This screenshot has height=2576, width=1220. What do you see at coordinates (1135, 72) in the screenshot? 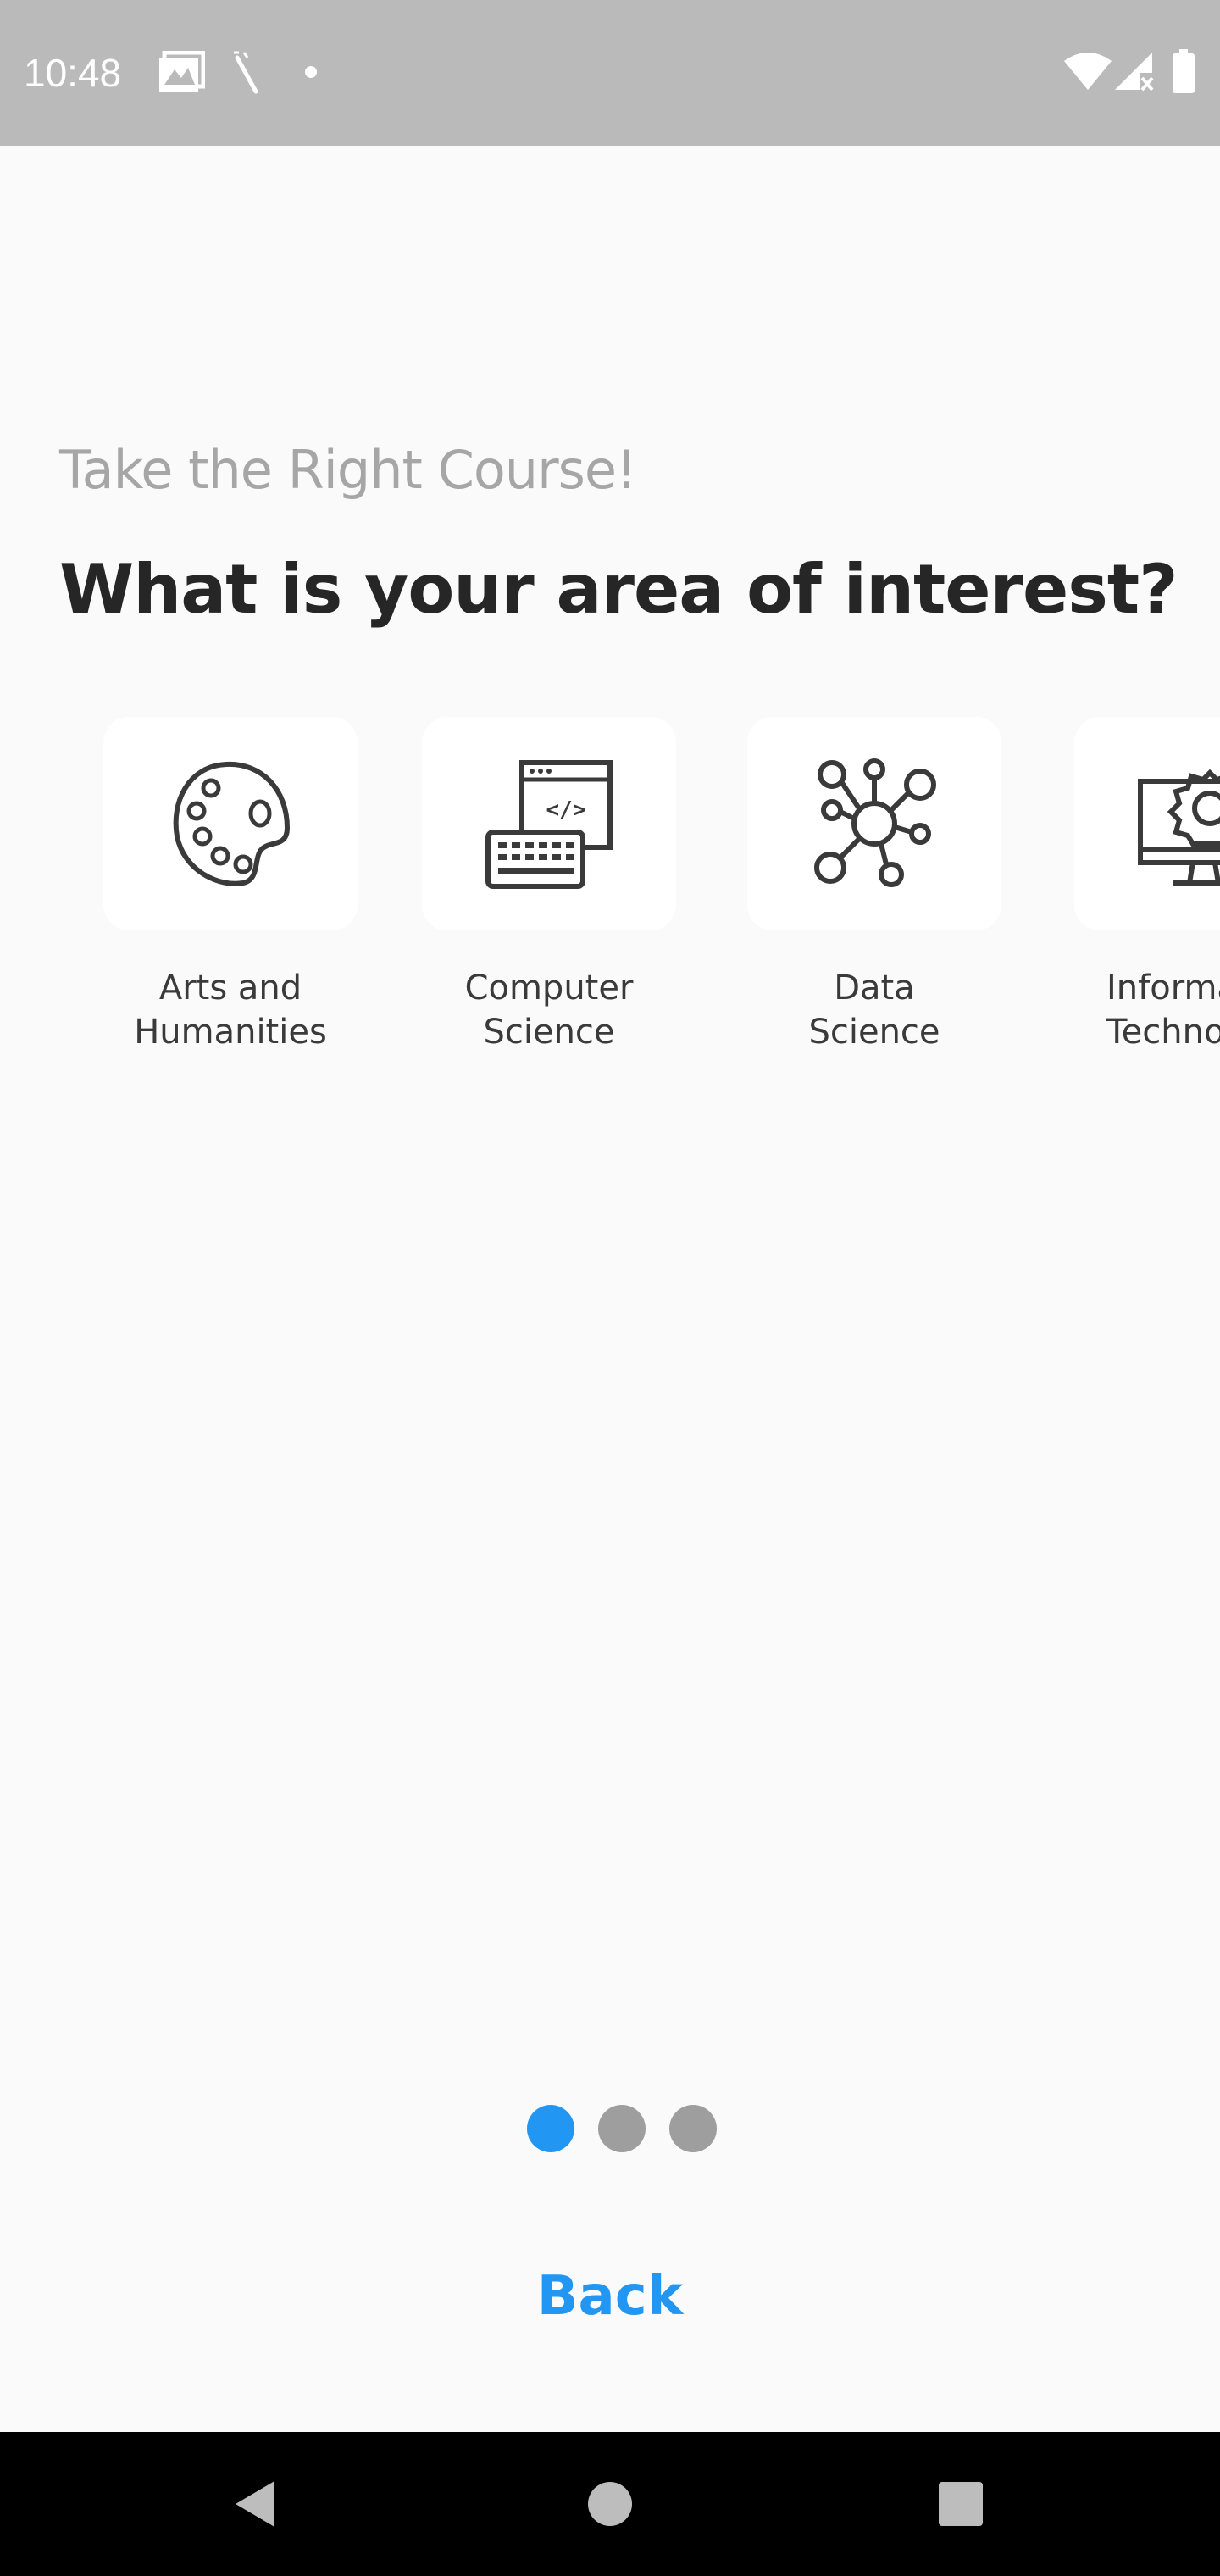
I see `signal-icon` at bounding box center [1135, 72].